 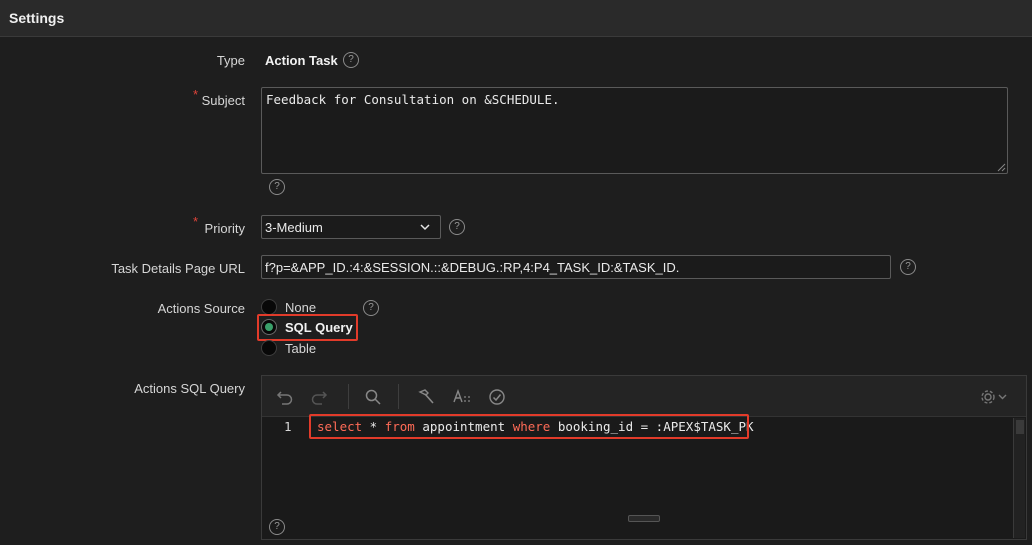 I want to click on priority-help-icon: ?, so click(x=457, y=227).